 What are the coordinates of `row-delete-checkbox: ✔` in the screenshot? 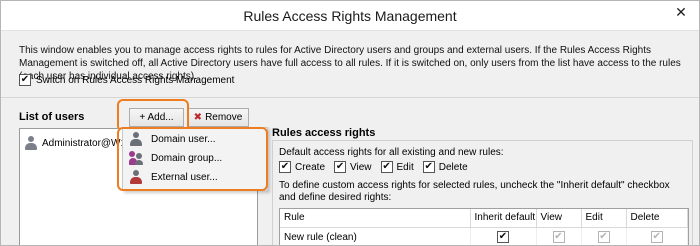 It's located at (656, 237).